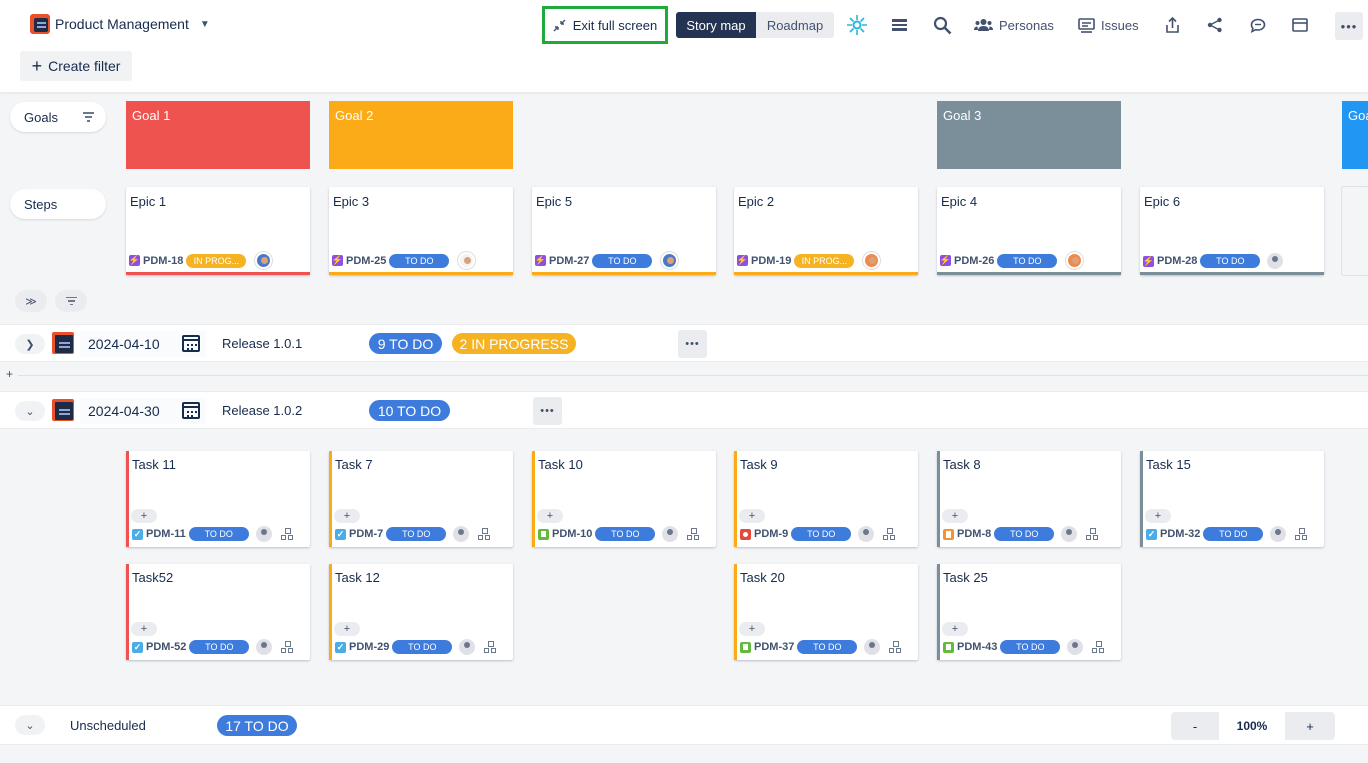 This screenshot has height=763, width=1368. What do you see at coordinates (942, 25) in the screenshot?
I see `search-button` at bounding box center [942, 25].